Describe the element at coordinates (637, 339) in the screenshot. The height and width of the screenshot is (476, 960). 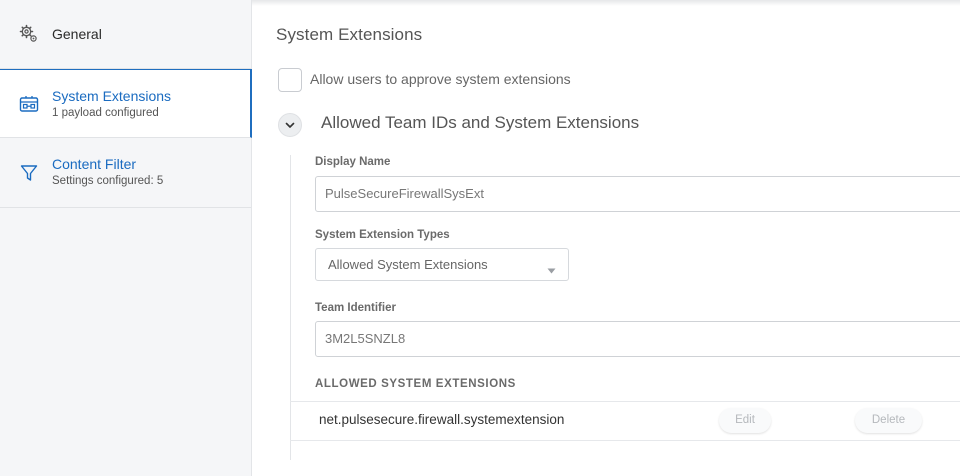
I see `team-identifier-field: 3M2L5SNZL8` at that location.